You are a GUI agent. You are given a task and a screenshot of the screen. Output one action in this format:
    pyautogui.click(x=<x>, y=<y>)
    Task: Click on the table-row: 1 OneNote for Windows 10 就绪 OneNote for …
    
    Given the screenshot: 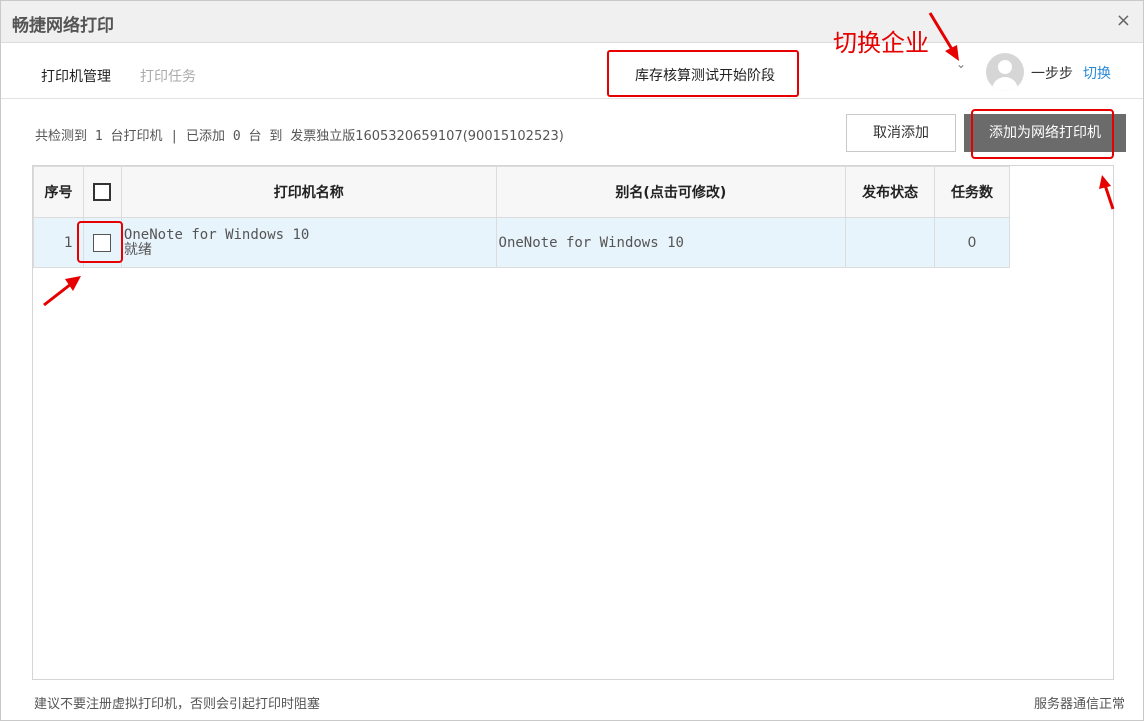 What is the action you would take?
    pyautogui.click(x=521, y=242)
    